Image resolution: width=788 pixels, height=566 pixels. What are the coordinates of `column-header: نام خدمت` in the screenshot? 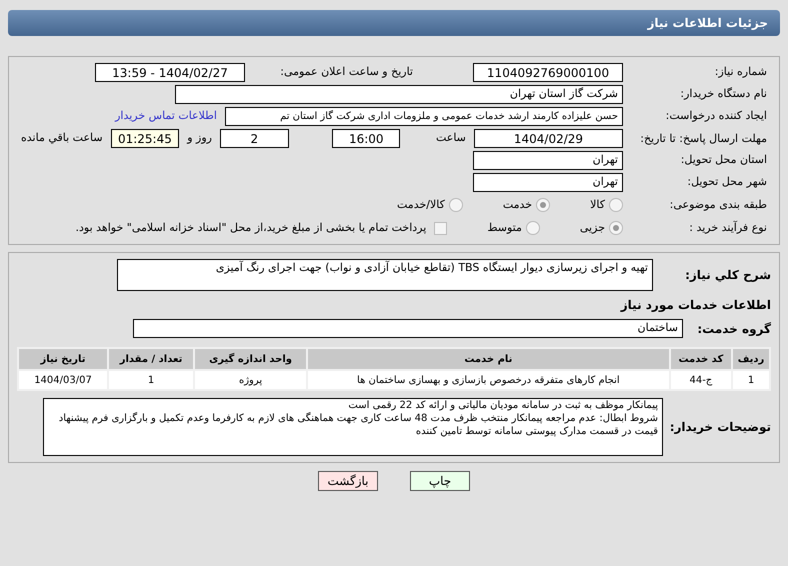 It's located at (488, 359).